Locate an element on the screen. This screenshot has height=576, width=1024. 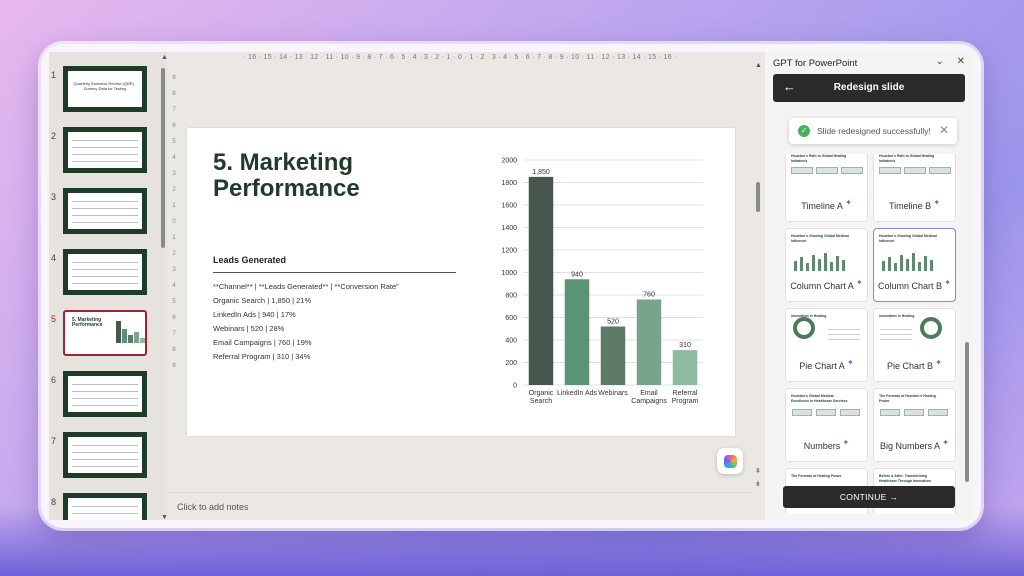
check-icon: ✓ is located at coordinates (804, 131).